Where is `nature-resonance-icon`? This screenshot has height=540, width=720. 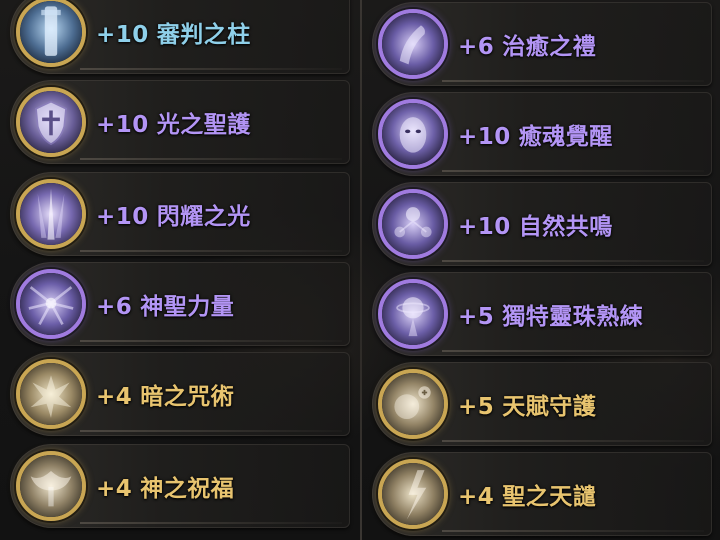 nature-resonance-icon is located at coordinates (413, 224).